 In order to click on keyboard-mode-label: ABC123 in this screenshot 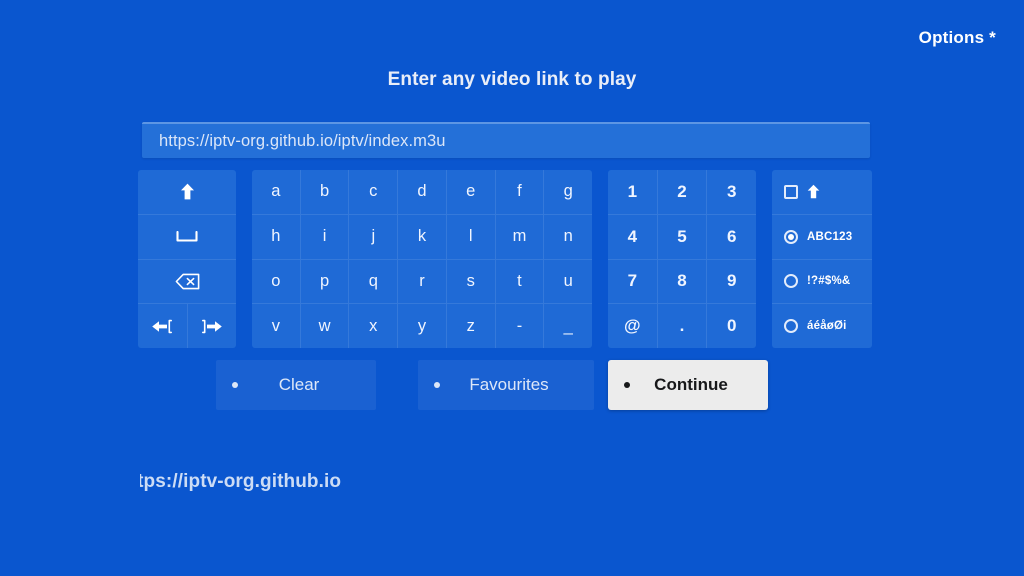, I will do `click(830, 236)`.